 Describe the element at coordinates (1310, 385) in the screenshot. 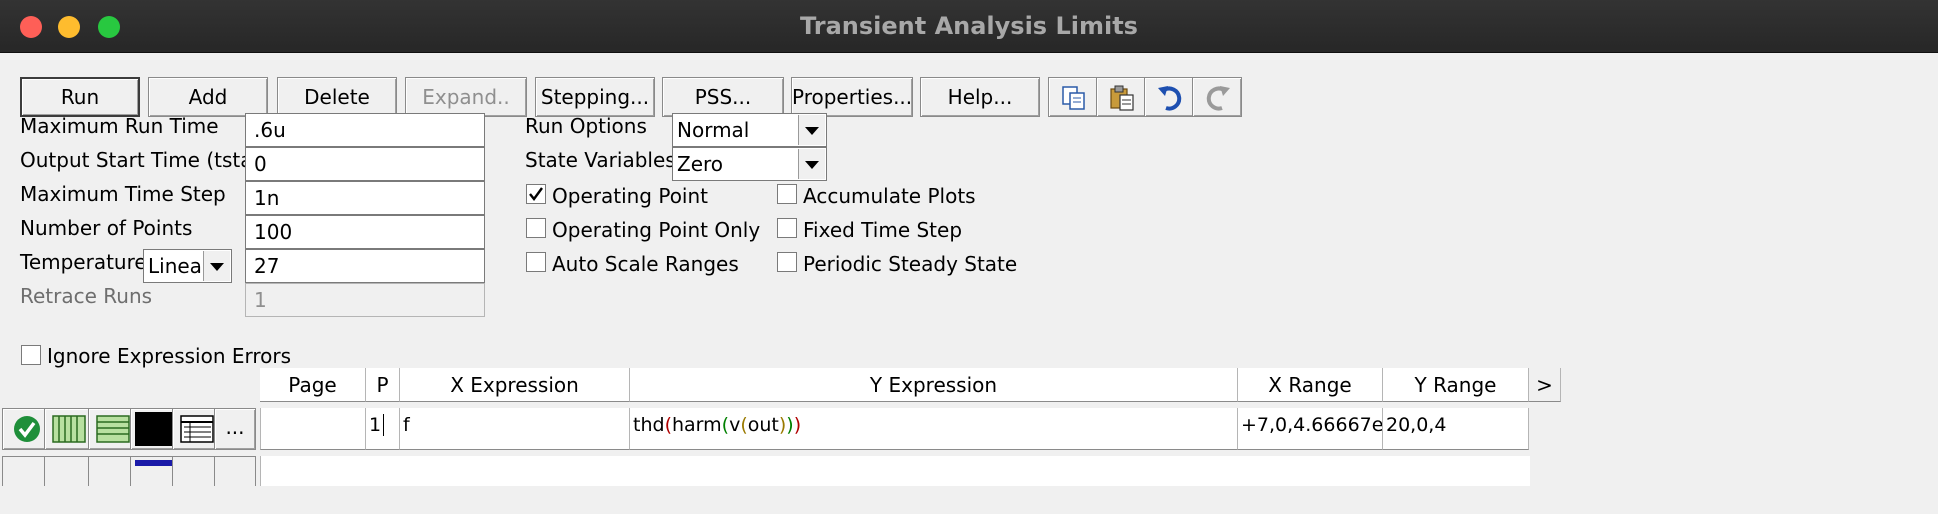

I see `col-header-x-range: X Range` at that location.